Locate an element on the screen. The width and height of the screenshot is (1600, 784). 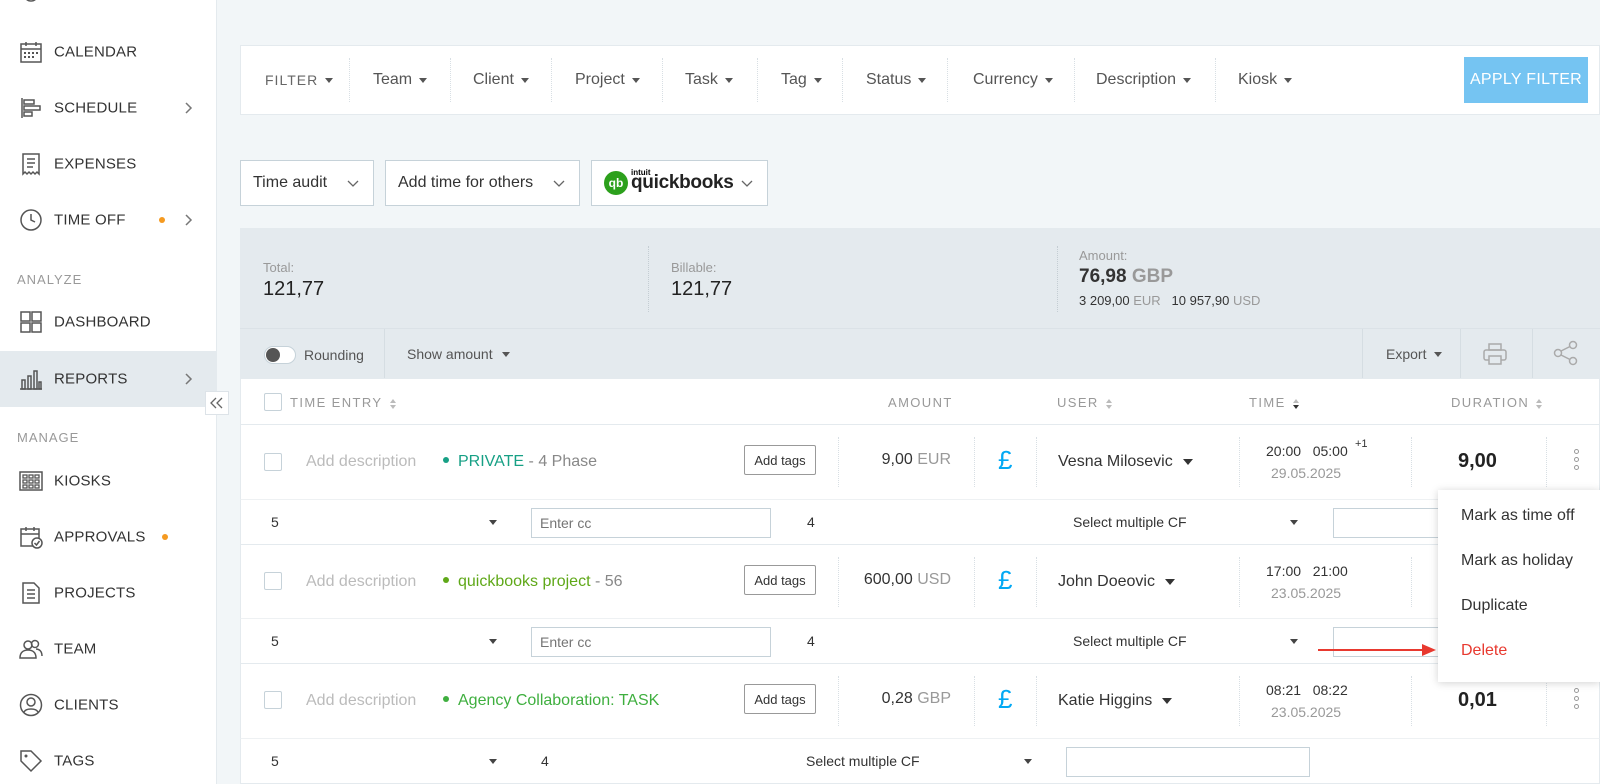
sidebar-item-clients: CLIENTS is located at coordinates (108, 705).